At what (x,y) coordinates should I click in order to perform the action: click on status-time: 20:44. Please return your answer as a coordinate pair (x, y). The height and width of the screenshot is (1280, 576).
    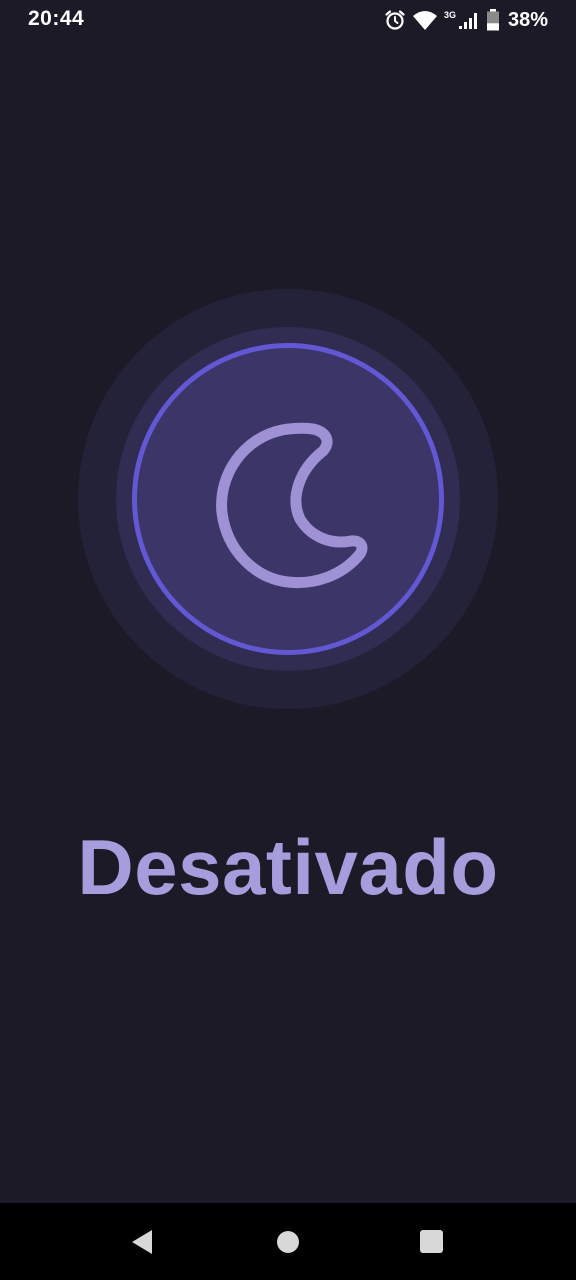
    Looking at the image, I should click on (56, 18).